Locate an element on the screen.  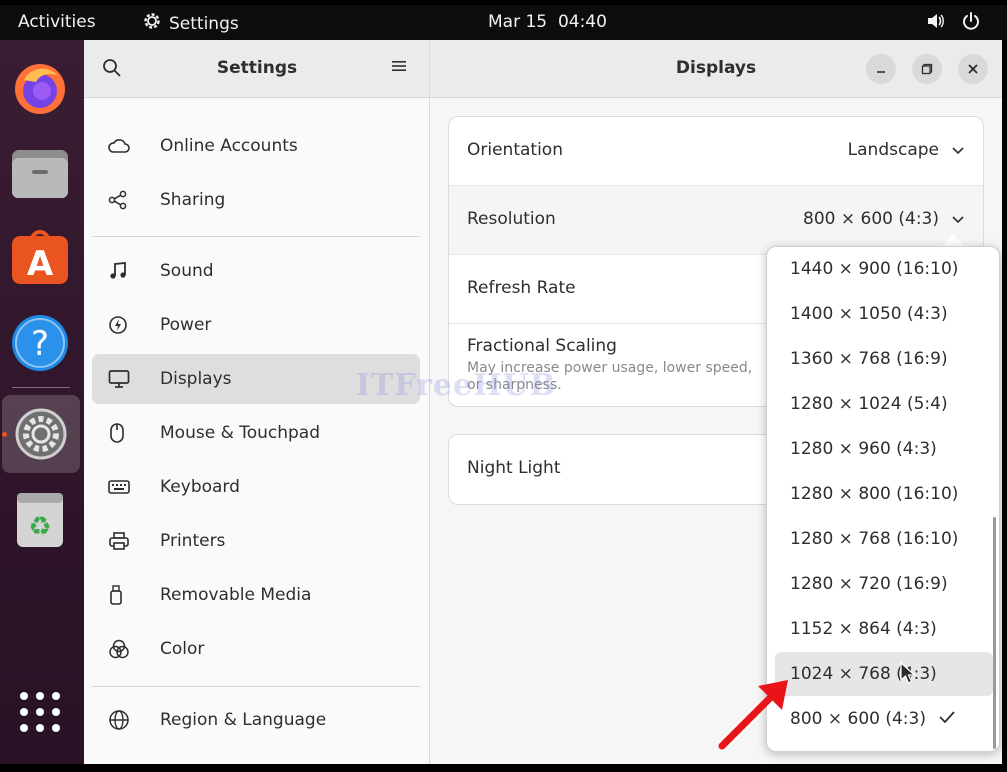
sidebar-item-label: Sound is located at coordinates (187, 271).